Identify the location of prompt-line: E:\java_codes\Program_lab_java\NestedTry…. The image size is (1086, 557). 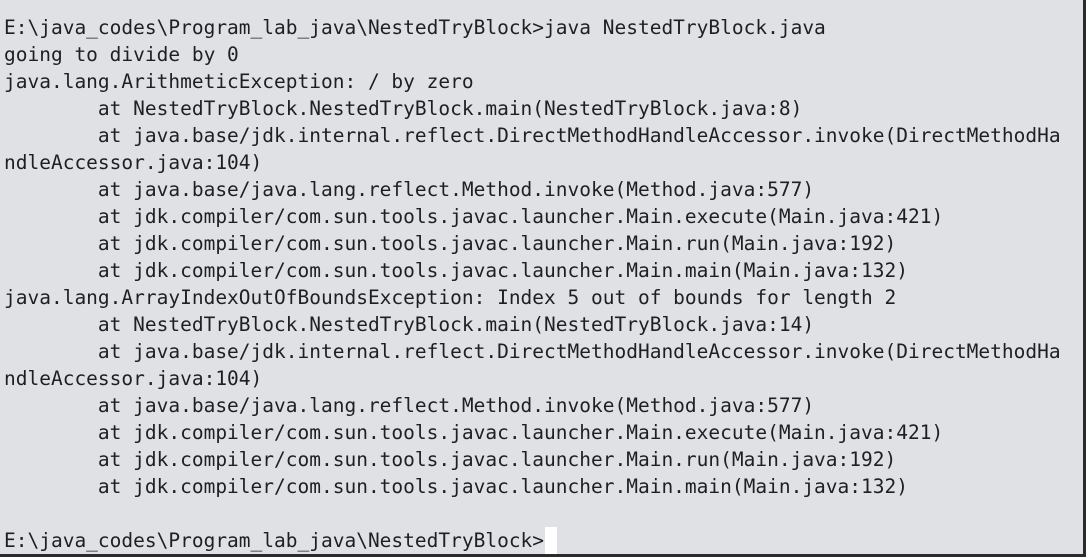
(543, 540).